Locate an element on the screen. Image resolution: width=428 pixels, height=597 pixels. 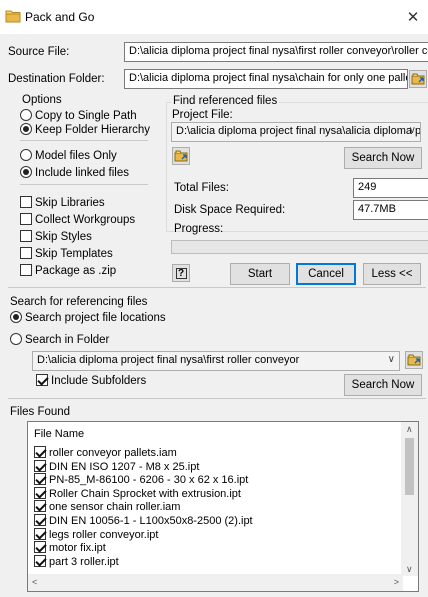
file-name: DIN EN 10056-1 - L100x50x8-2500 (2).ipt is located at coordinates (151, 520).